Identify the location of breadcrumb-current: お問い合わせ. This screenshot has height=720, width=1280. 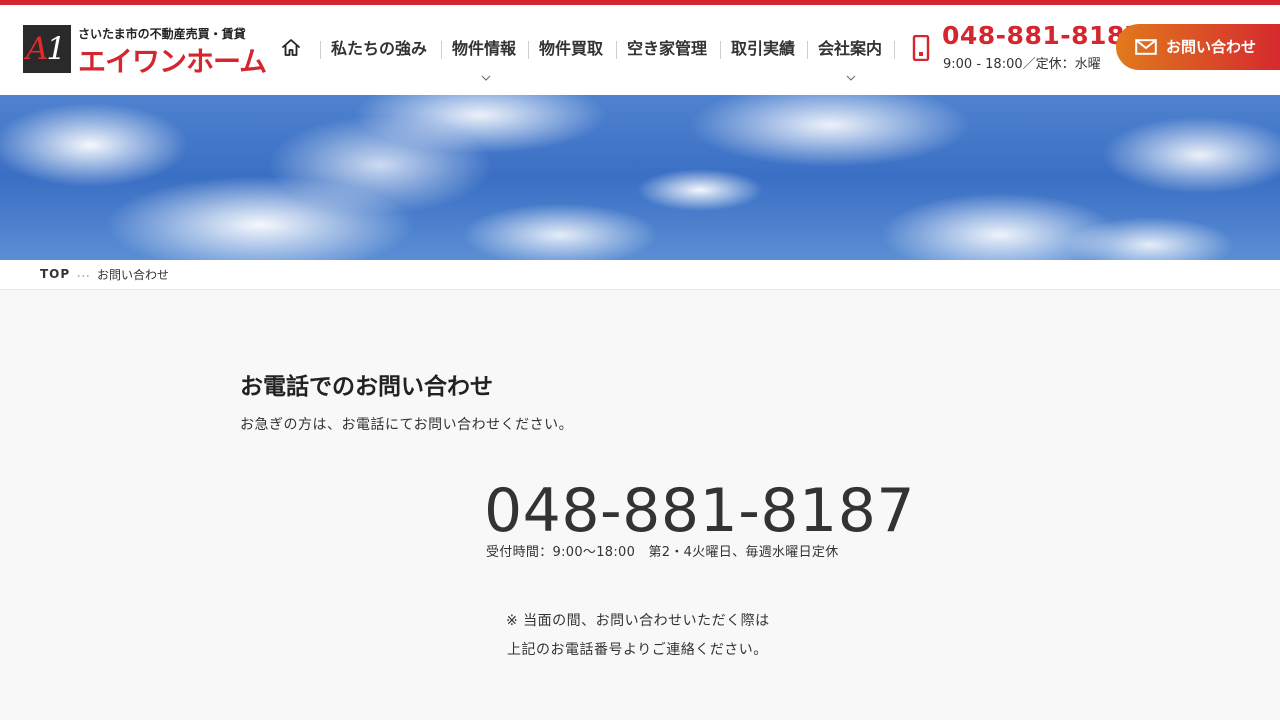
(133, 275).